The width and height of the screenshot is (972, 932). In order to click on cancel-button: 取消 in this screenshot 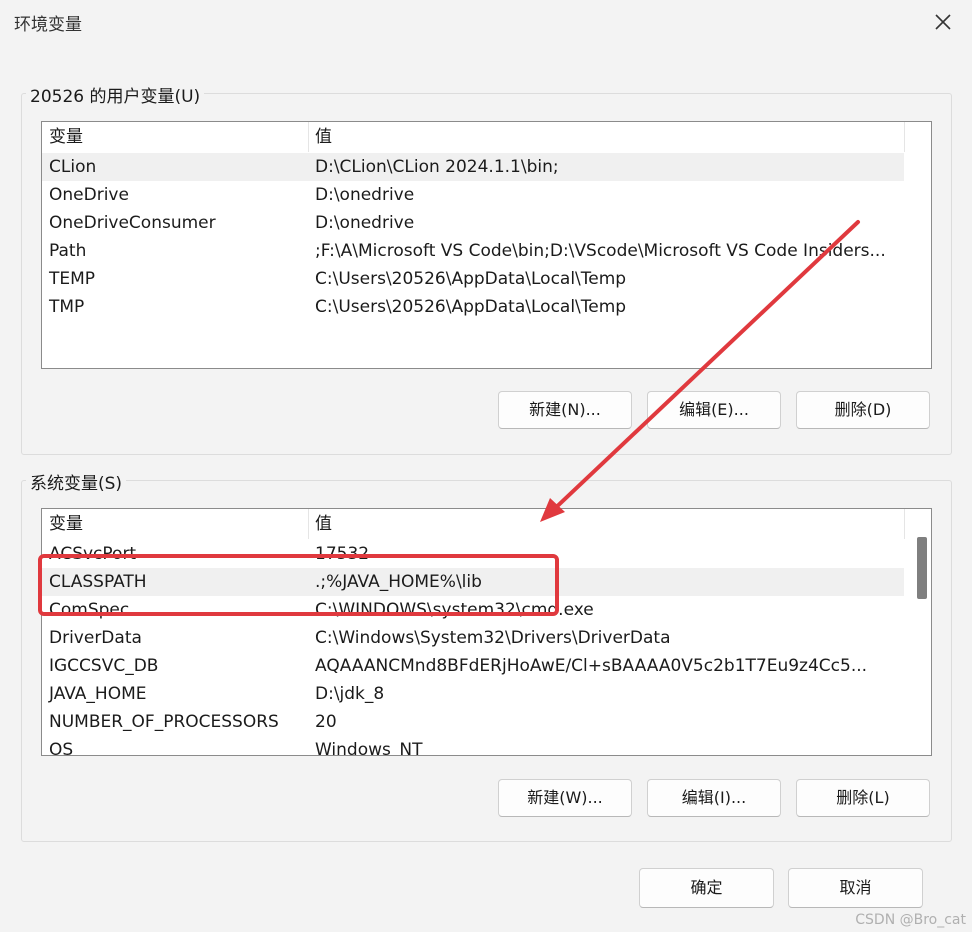, I will do `click(855, 888)`.